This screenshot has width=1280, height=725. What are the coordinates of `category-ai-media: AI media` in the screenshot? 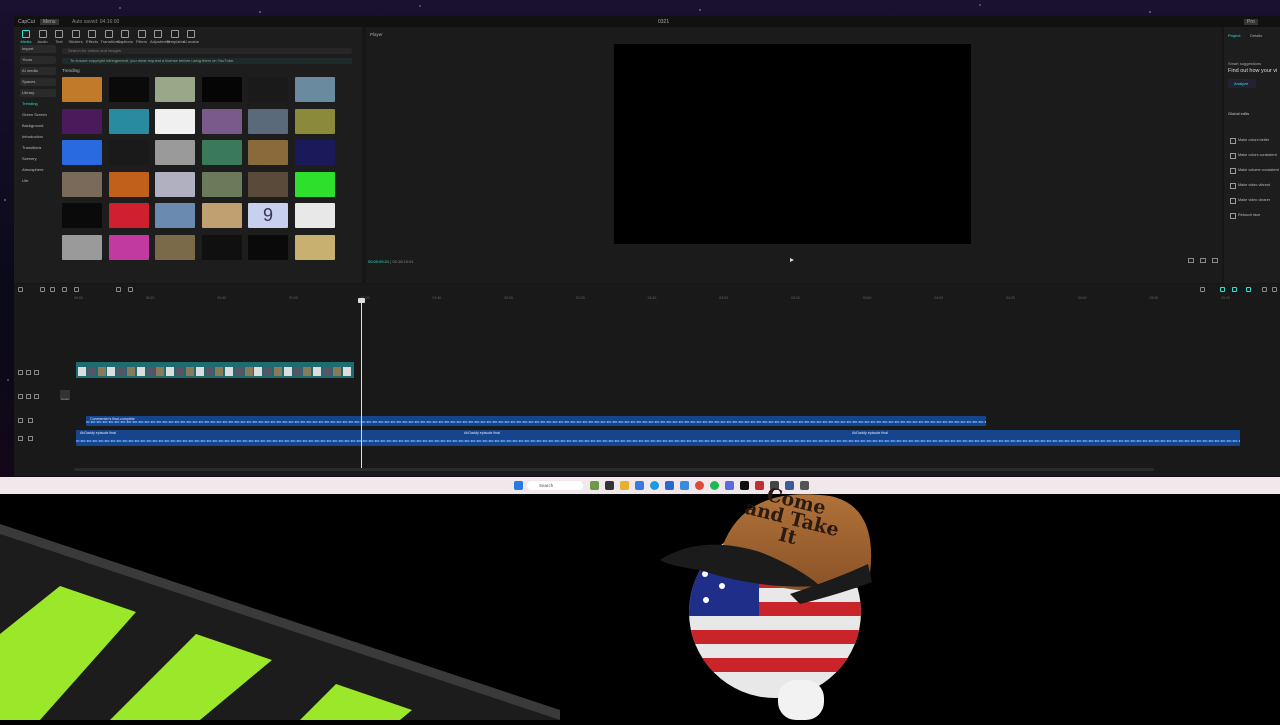 It's located at (38, 71).